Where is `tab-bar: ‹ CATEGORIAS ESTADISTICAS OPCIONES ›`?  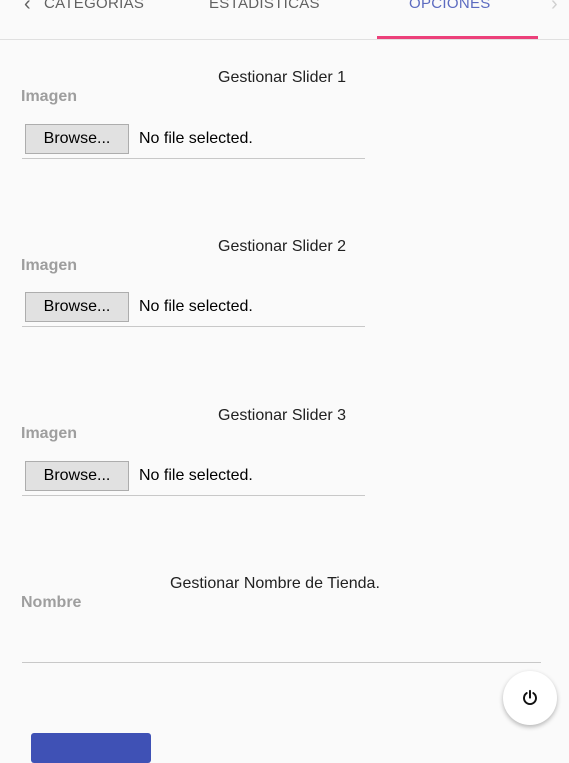
tab-bar: ‹ CATEGORIAS ESTADISTICAS OPCIONES › is located at coordinates (284, 20).